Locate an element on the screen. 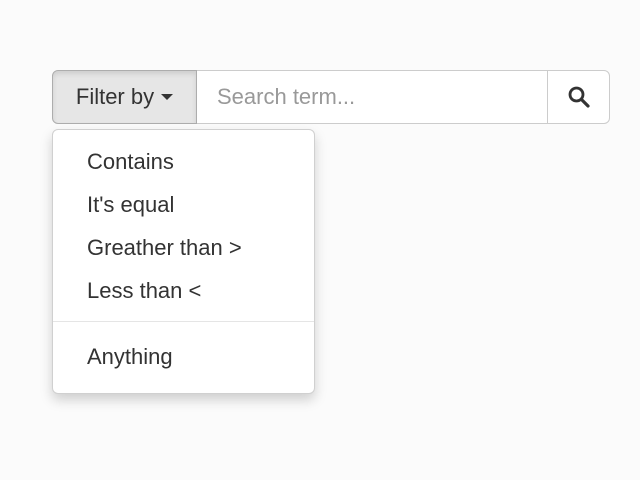  filter-by-label: Filter by is located at coordinates (115, 96).